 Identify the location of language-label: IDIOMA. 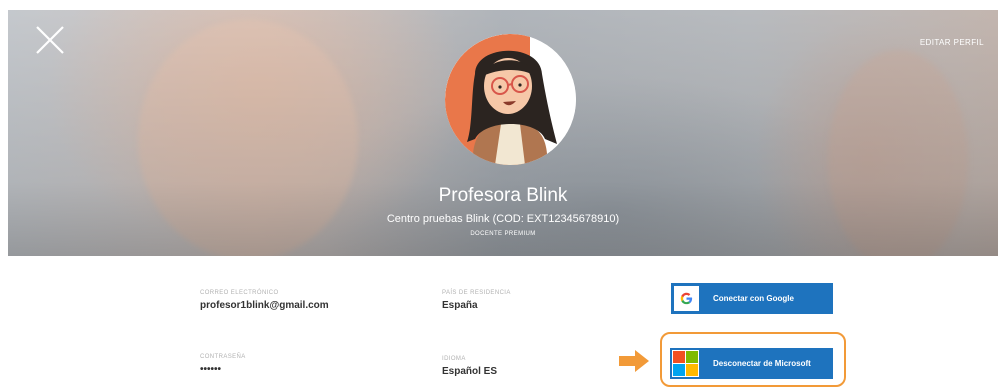
(454, 359).